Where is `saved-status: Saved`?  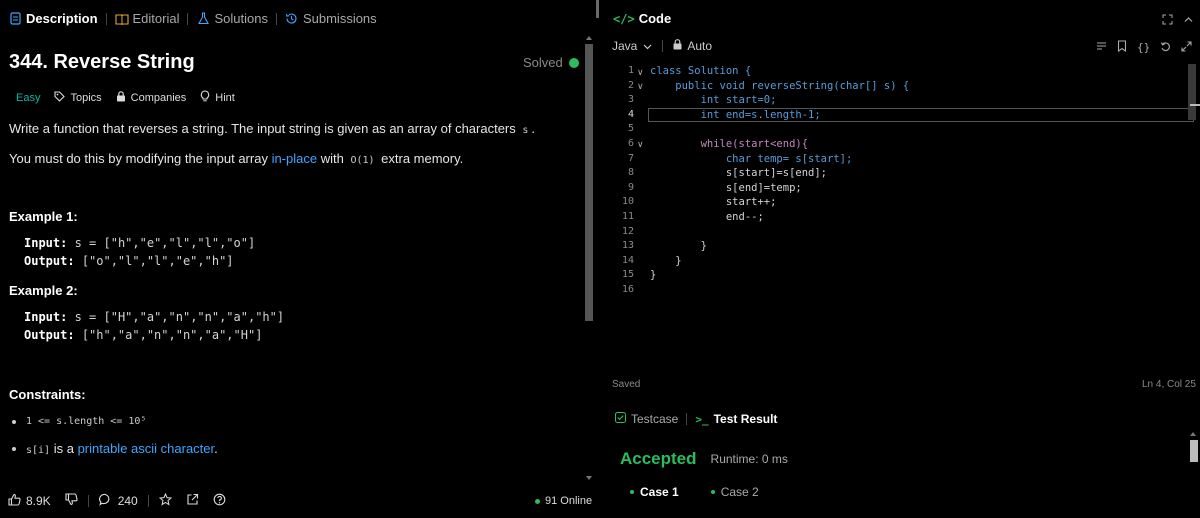 saved-status: Saved is located at coordinates (626, 384).